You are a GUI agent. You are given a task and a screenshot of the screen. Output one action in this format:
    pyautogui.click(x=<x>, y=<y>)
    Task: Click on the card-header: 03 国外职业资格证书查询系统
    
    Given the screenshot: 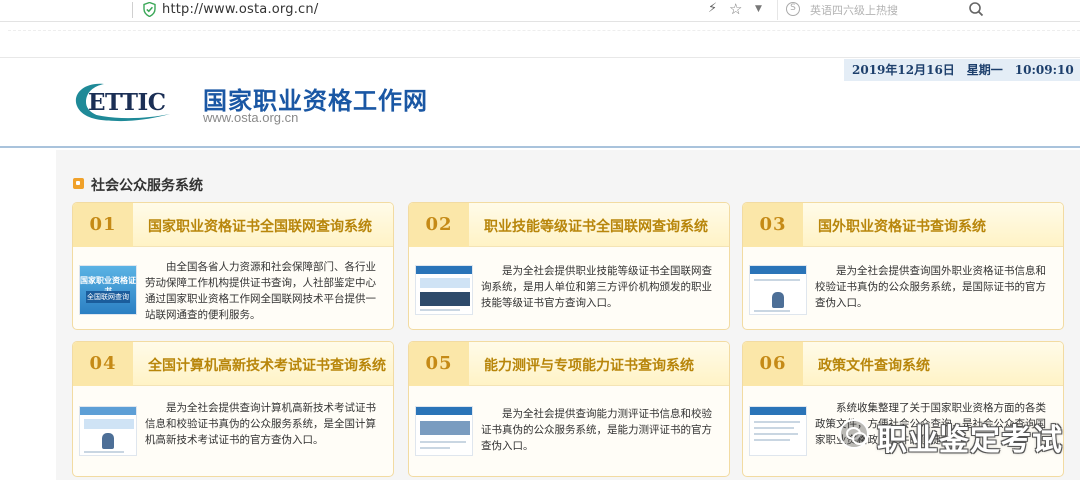 What is the action you would take?
    pyautogui.click(x=903, y=225)
    